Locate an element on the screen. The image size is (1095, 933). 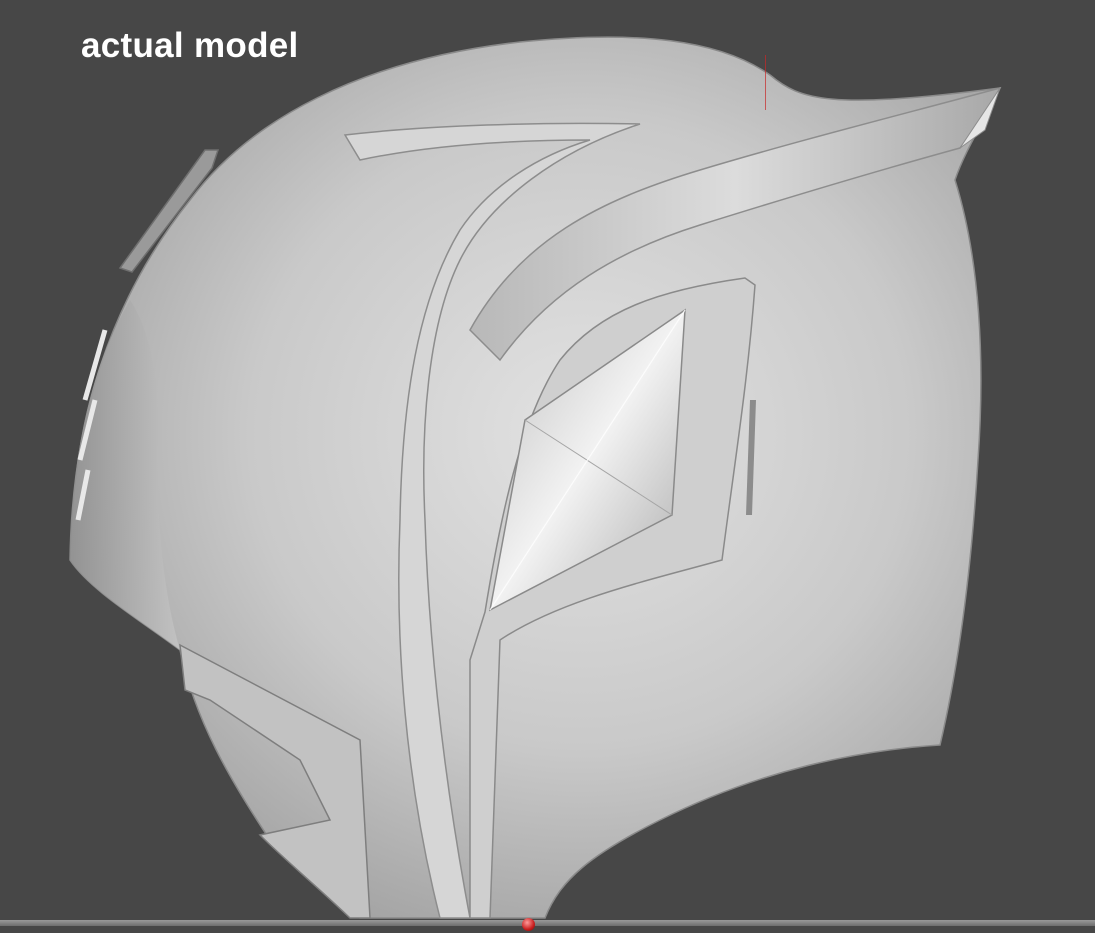
axis-indicator is located at coordinates (765, 82).